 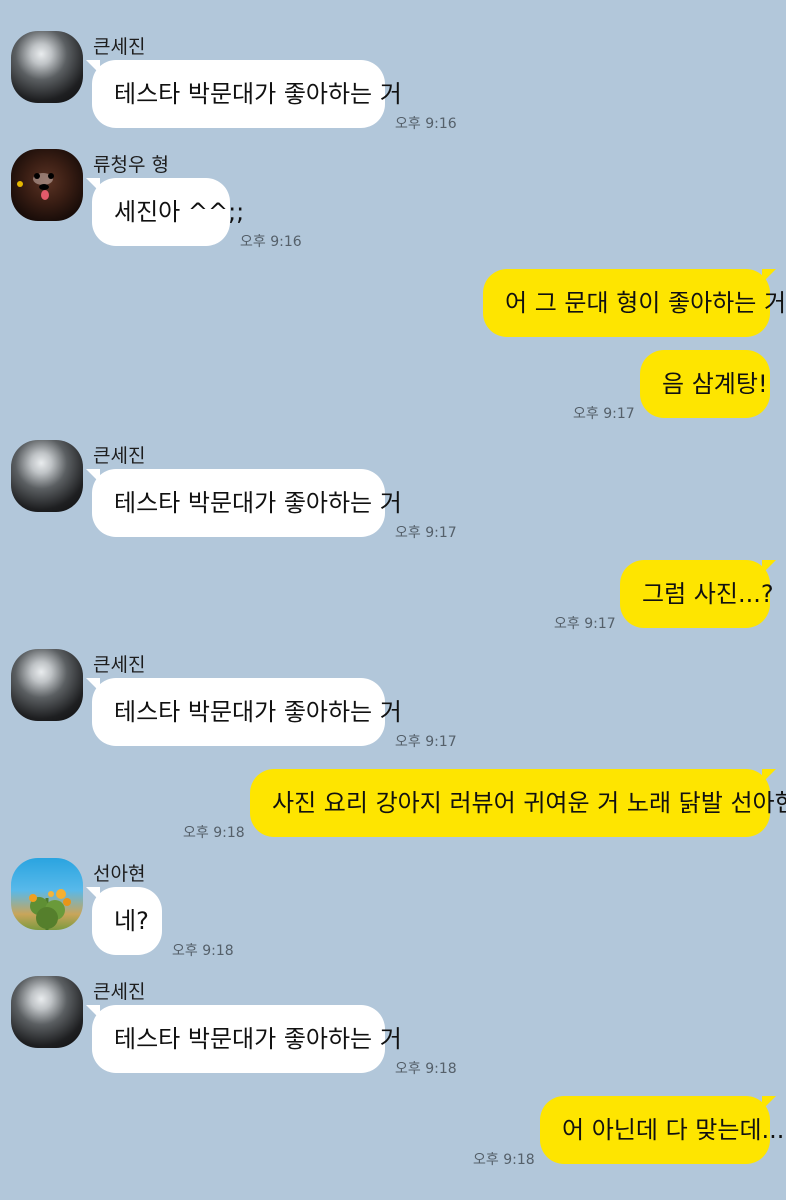 I want to click on message-bubble: 어 그 문대 형이 좋아하는 거, so click(x=634, y=303).